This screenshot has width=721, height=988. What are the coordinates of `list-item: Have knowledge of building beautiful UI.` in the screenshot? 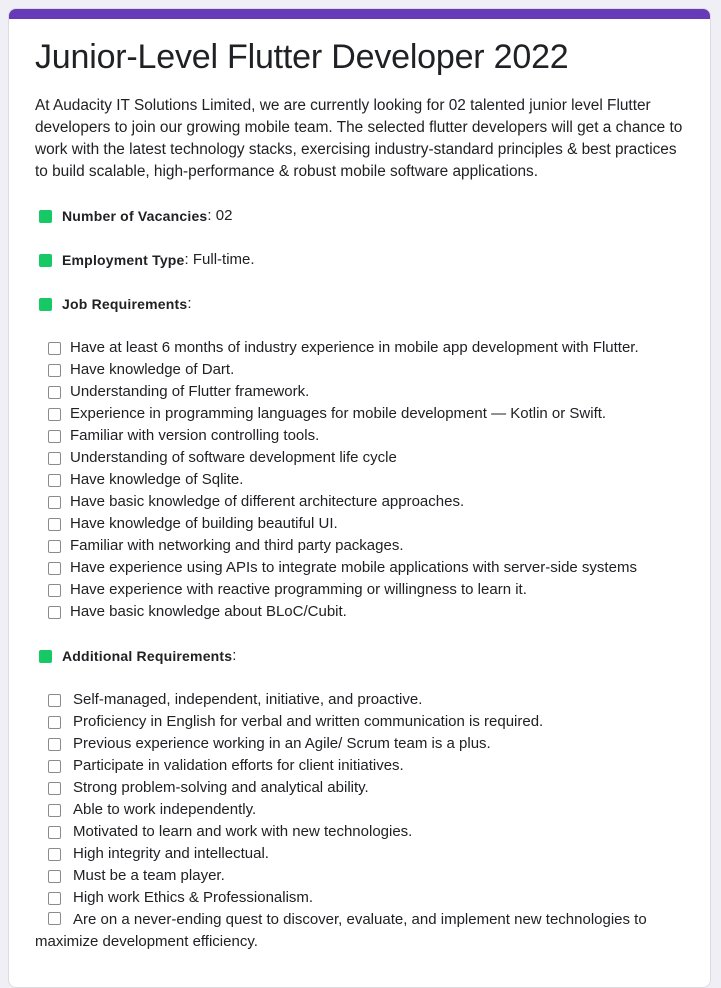 It's located at (359, 524).